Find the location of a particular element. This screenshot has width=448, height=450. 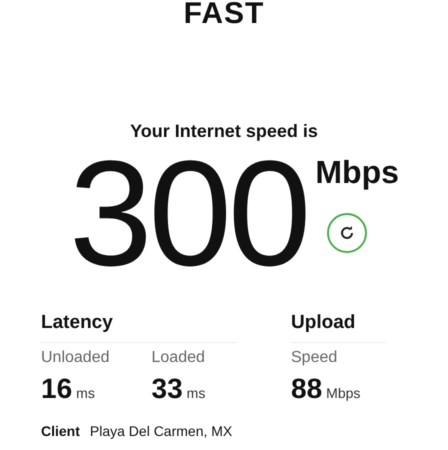

refresh-button is located at coordinates (347, 233).